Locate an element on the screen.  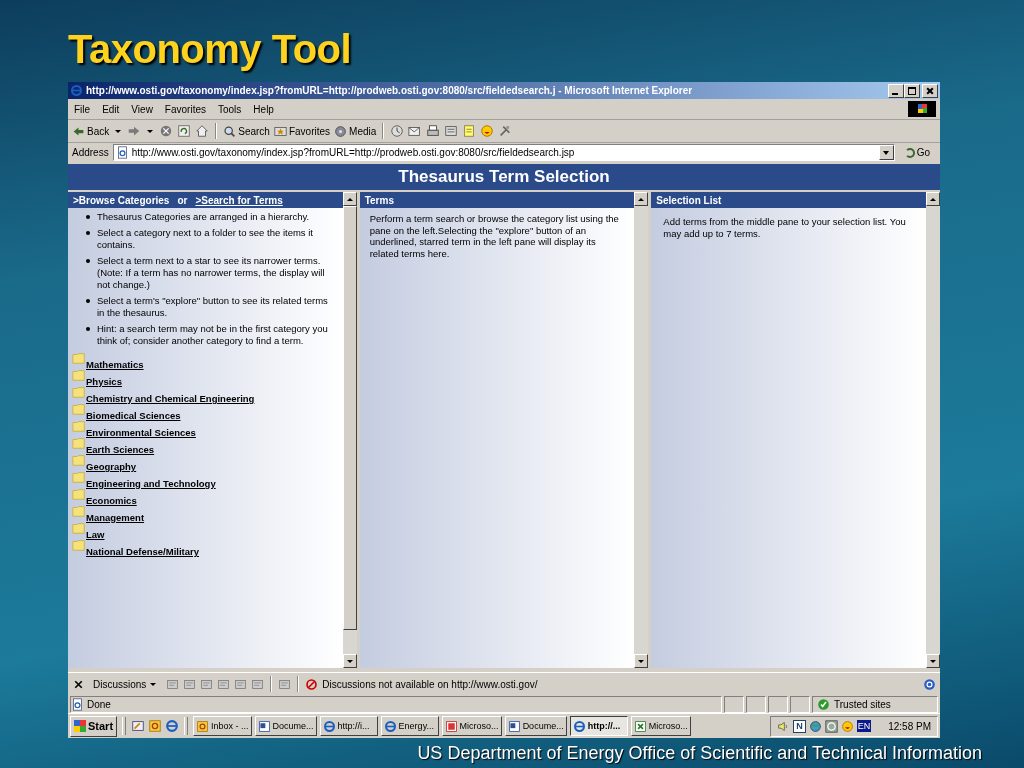
print-icon is located at coordinates (433, 131).